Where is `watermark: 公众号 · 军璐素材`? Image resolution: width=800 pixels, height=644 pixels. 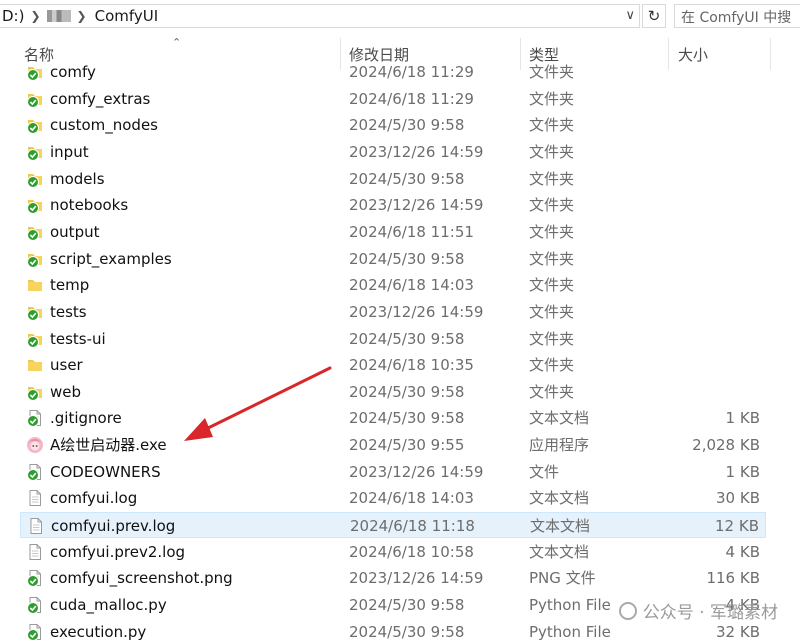
watermark: 公众号 · 军璐素材 is located at coordinates (698, 610).